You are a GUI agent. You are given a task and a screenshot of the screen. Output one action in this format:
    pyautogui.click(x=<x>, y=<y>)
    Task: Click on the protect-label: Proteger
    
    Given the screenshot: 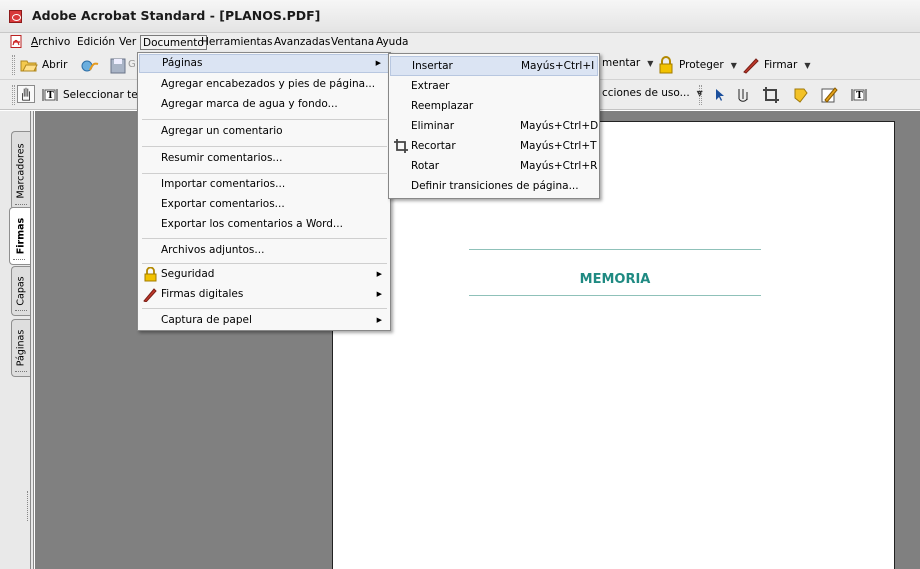 What is the action you would take?
    pyautogui.click(x=701, y=65)
    